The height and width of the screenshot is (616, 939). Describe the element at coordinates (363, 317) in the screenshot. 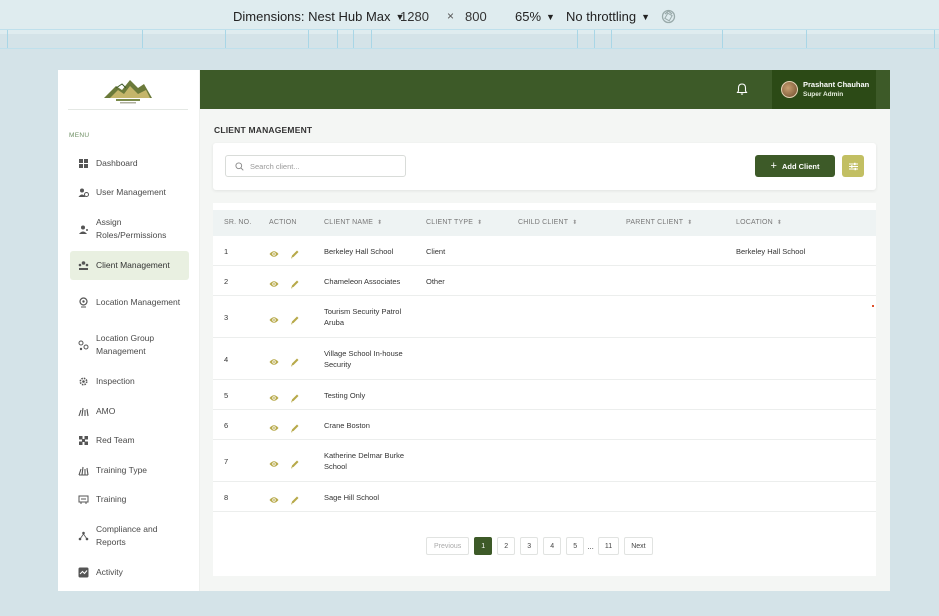

I see `client-name-cell: Tourism Security Patrol Aruba` at that location.